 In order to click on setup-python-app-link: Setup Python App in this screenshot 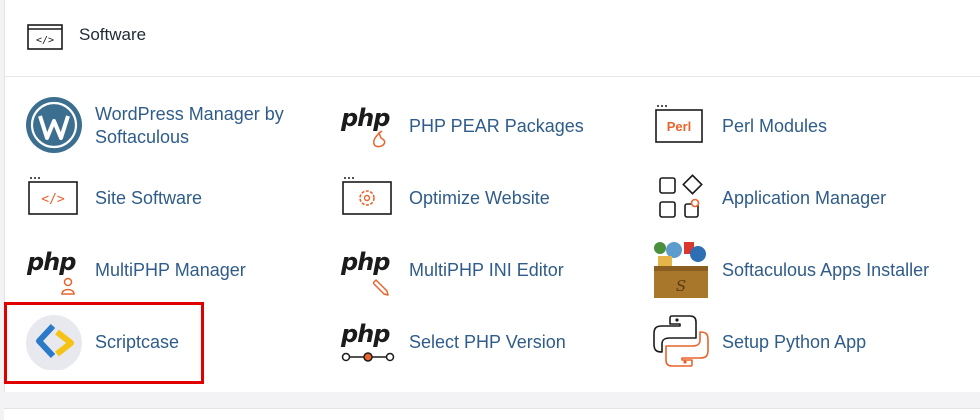, I will do `click(782, 342)`.